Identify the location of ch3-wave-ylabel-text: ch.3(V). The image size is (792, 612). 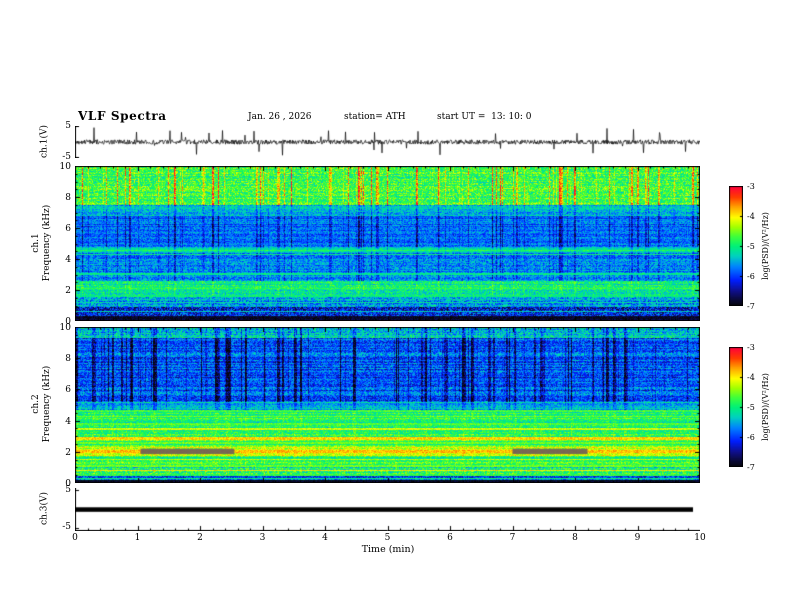
(44, 508).